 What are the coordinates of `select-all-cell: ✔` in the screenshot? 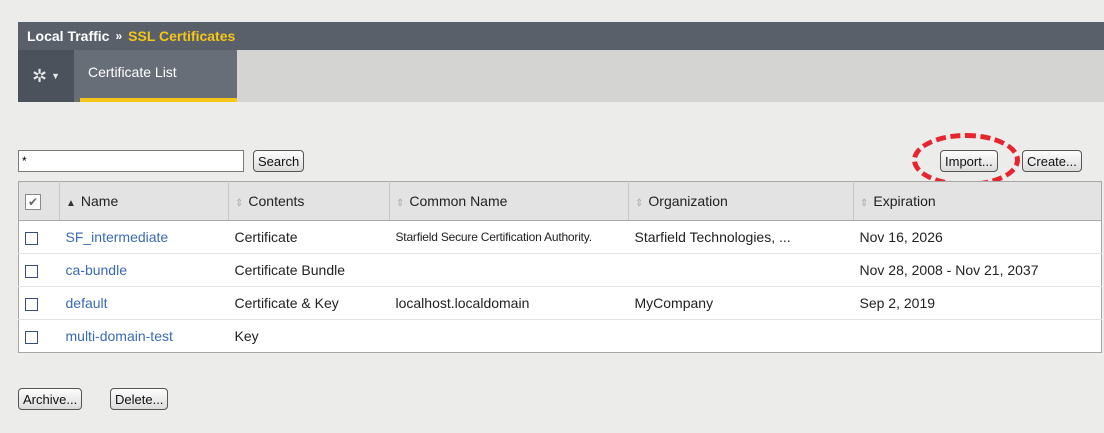 It's located at (39, 201).